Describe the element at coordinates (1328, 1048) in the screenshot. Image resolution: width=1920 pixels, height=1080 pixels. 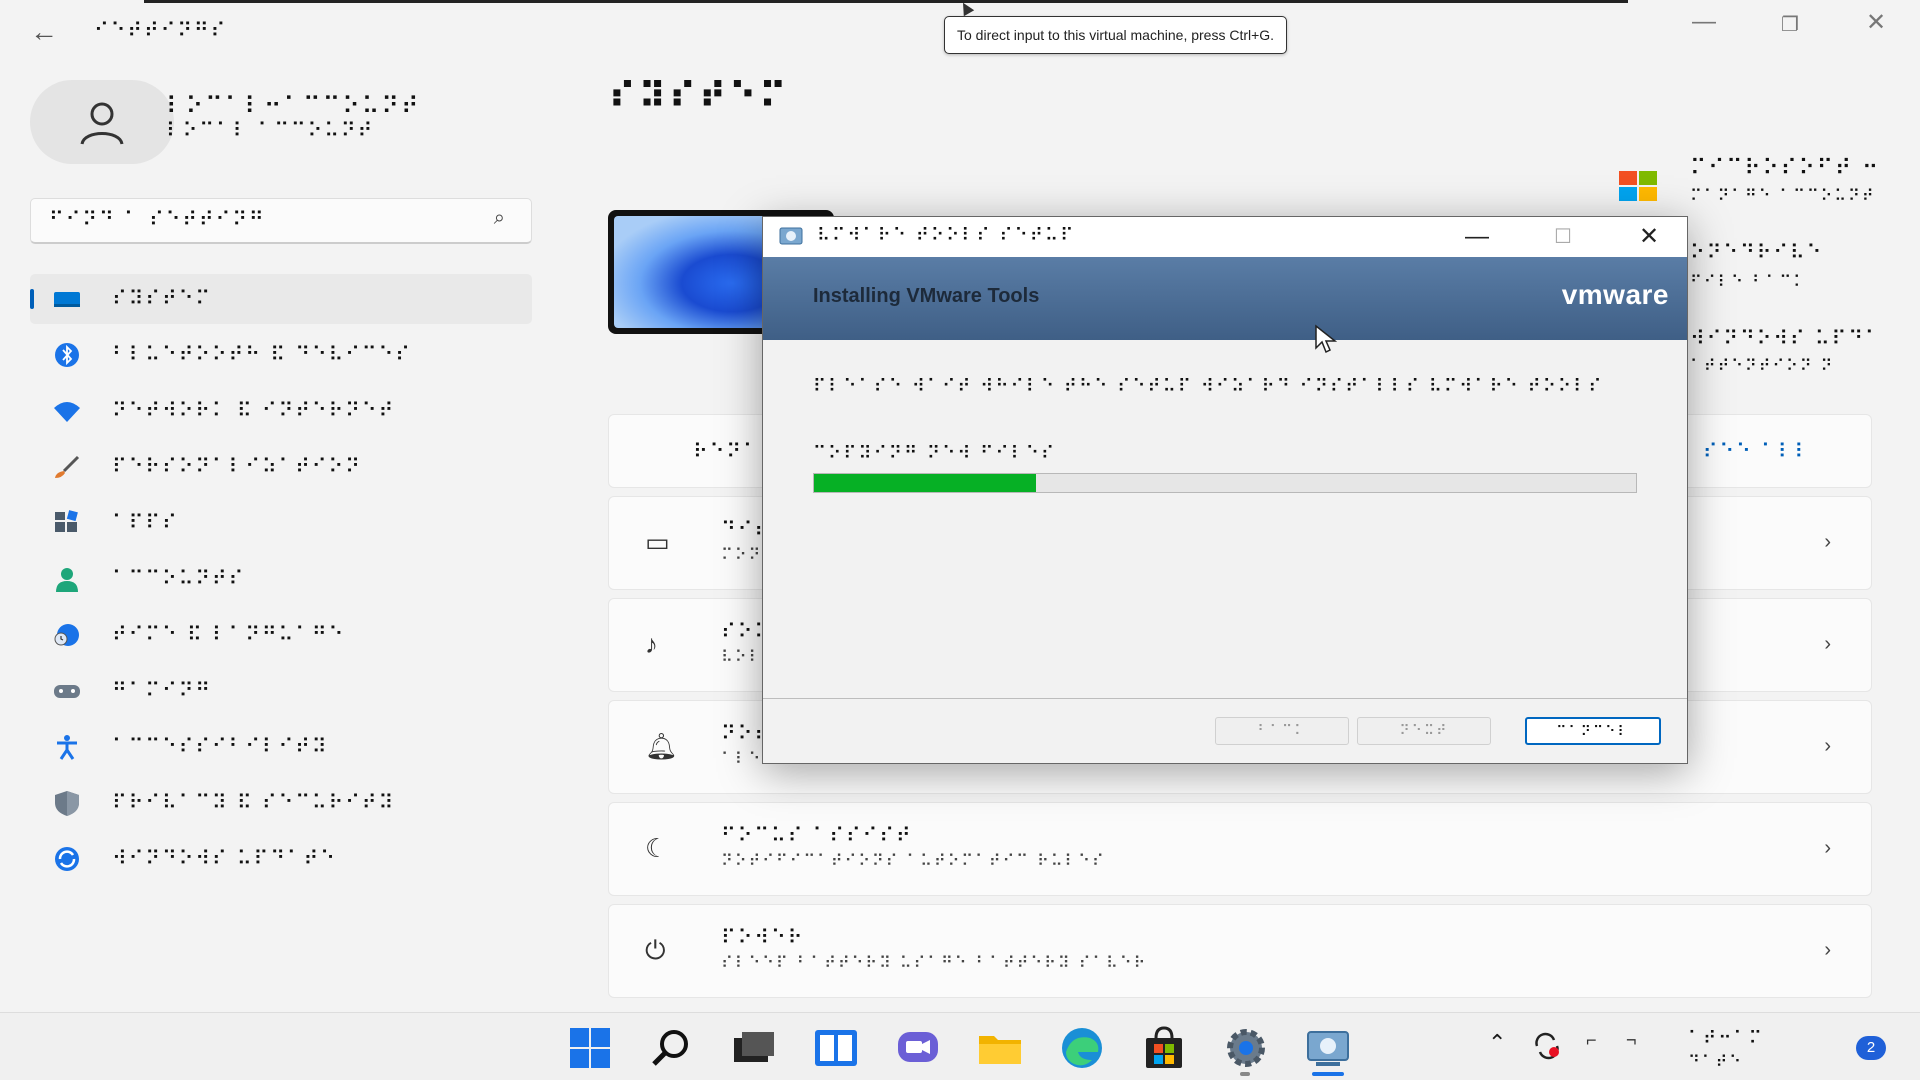
I see `vmware-setup-icon` at that location.